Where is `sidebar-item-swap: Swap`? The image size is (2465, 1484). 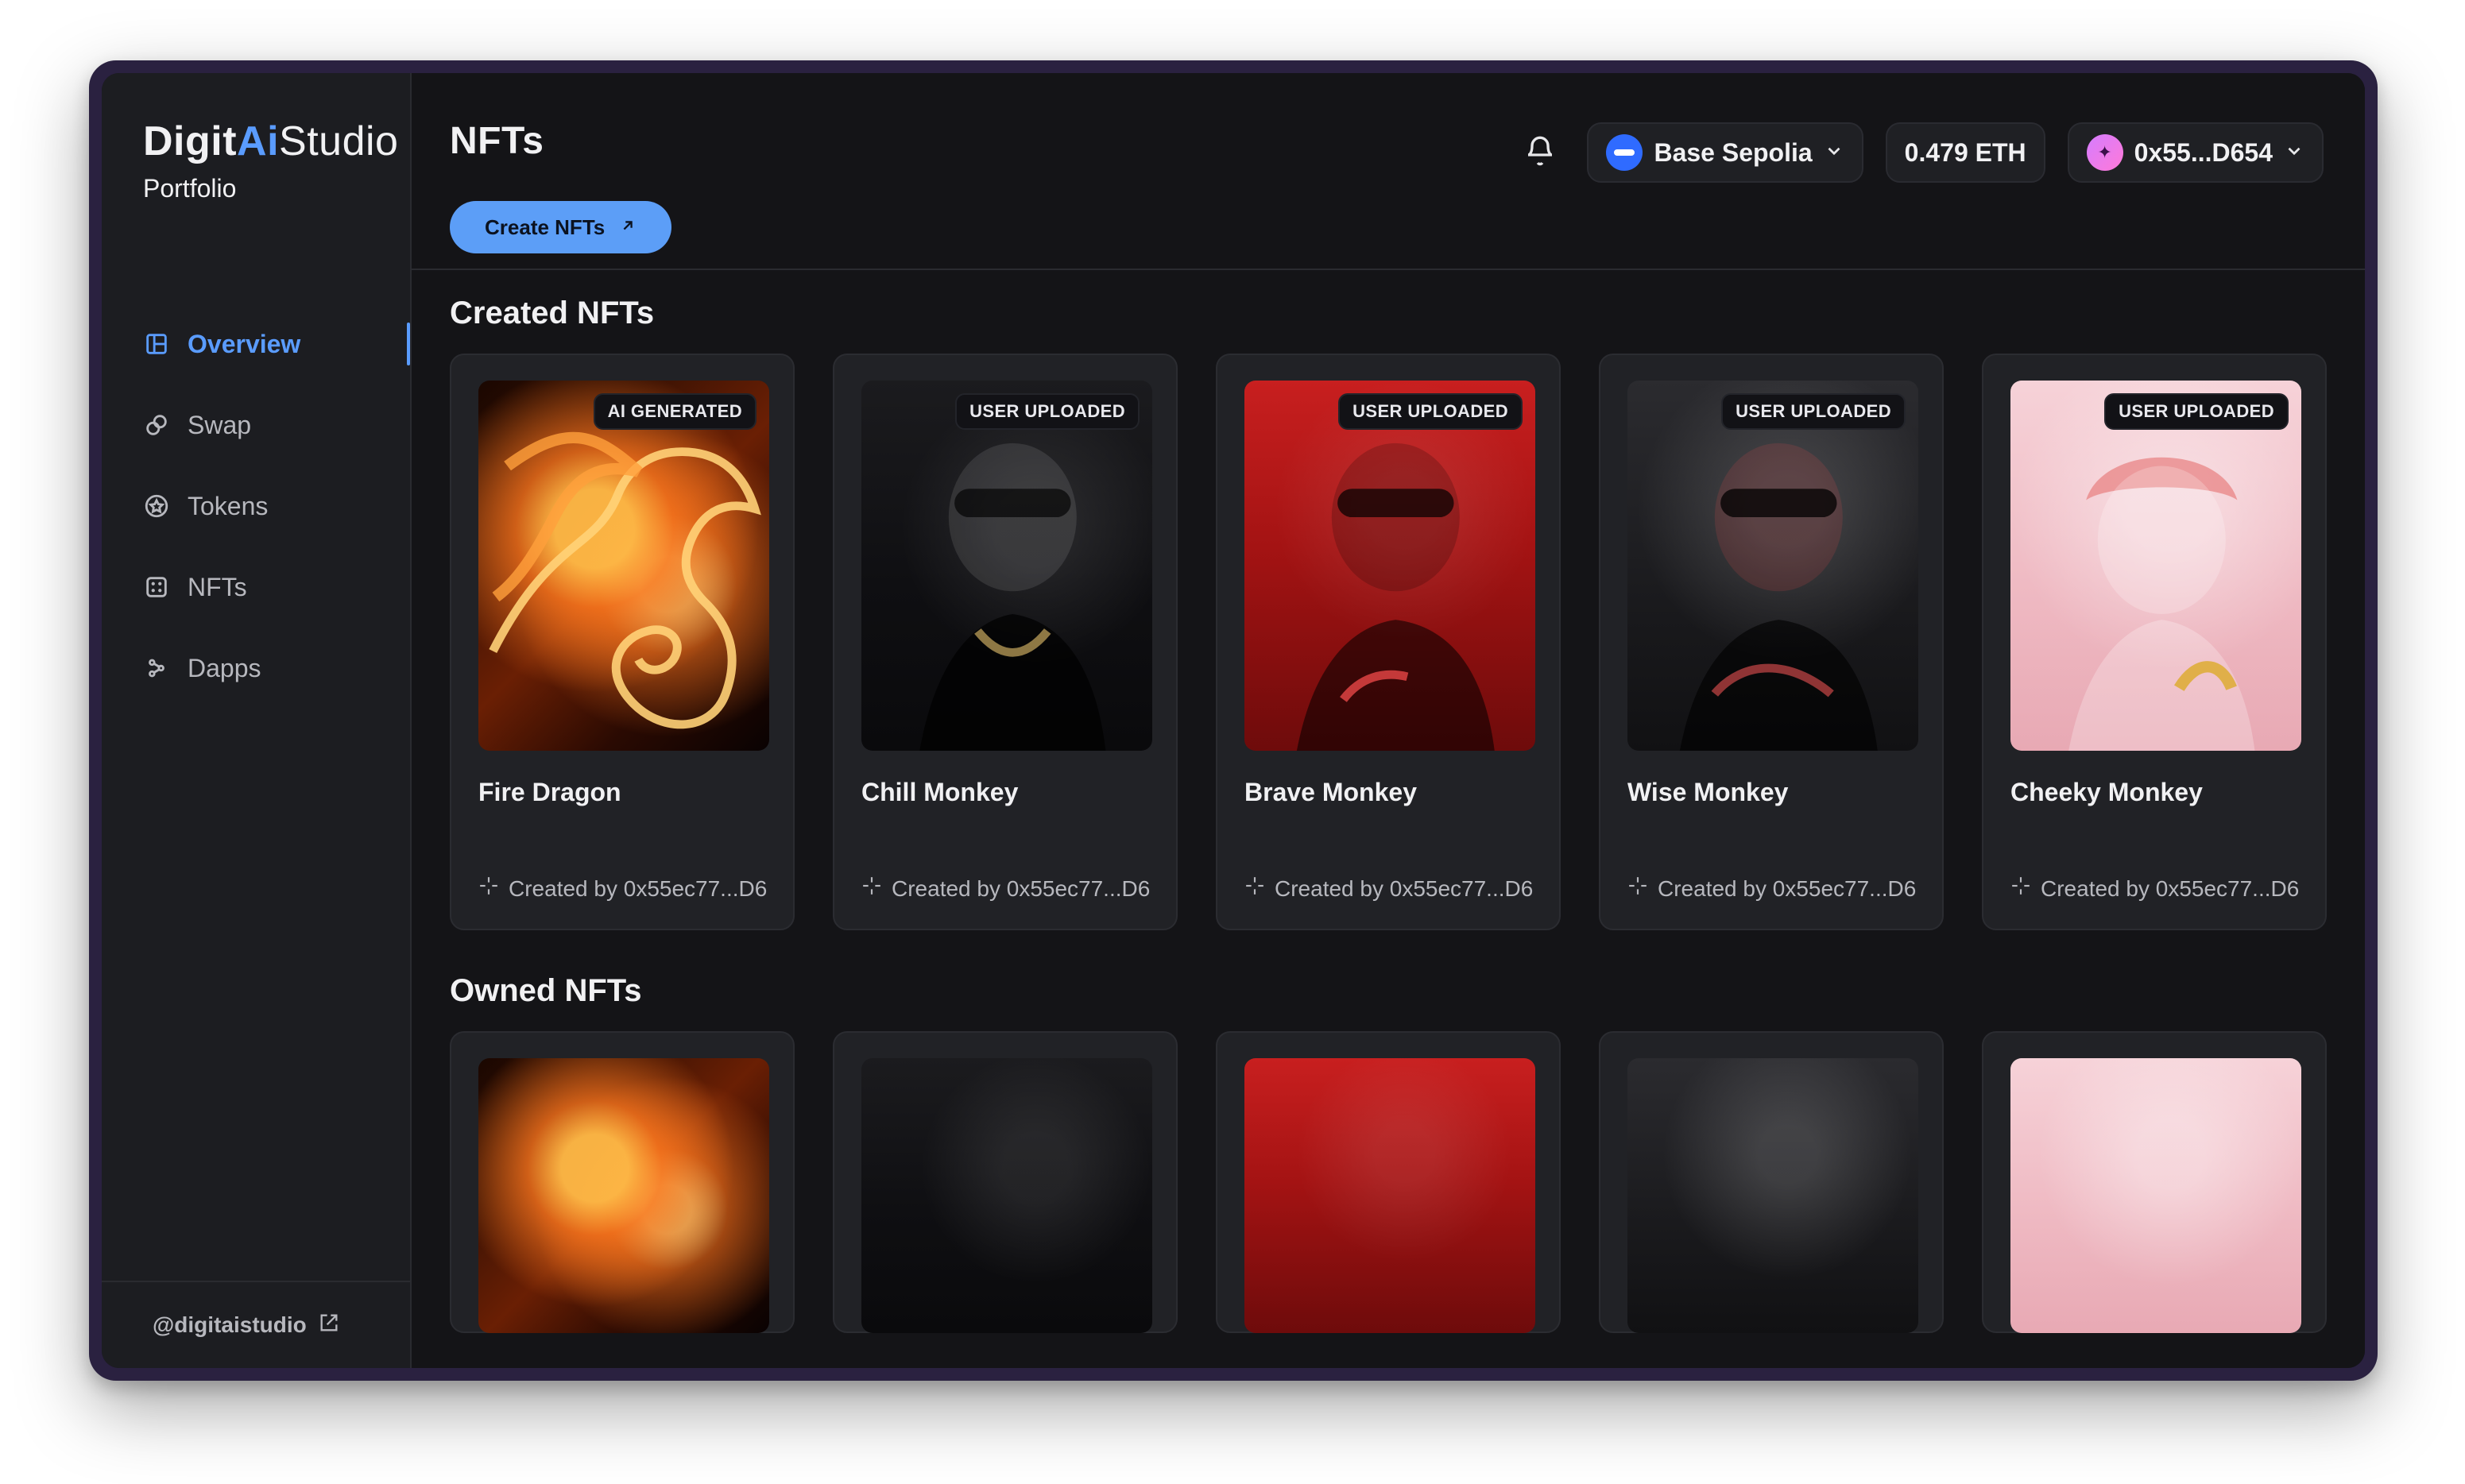 sidebar-item-swap: Swap is located at coordinates (256, 425).